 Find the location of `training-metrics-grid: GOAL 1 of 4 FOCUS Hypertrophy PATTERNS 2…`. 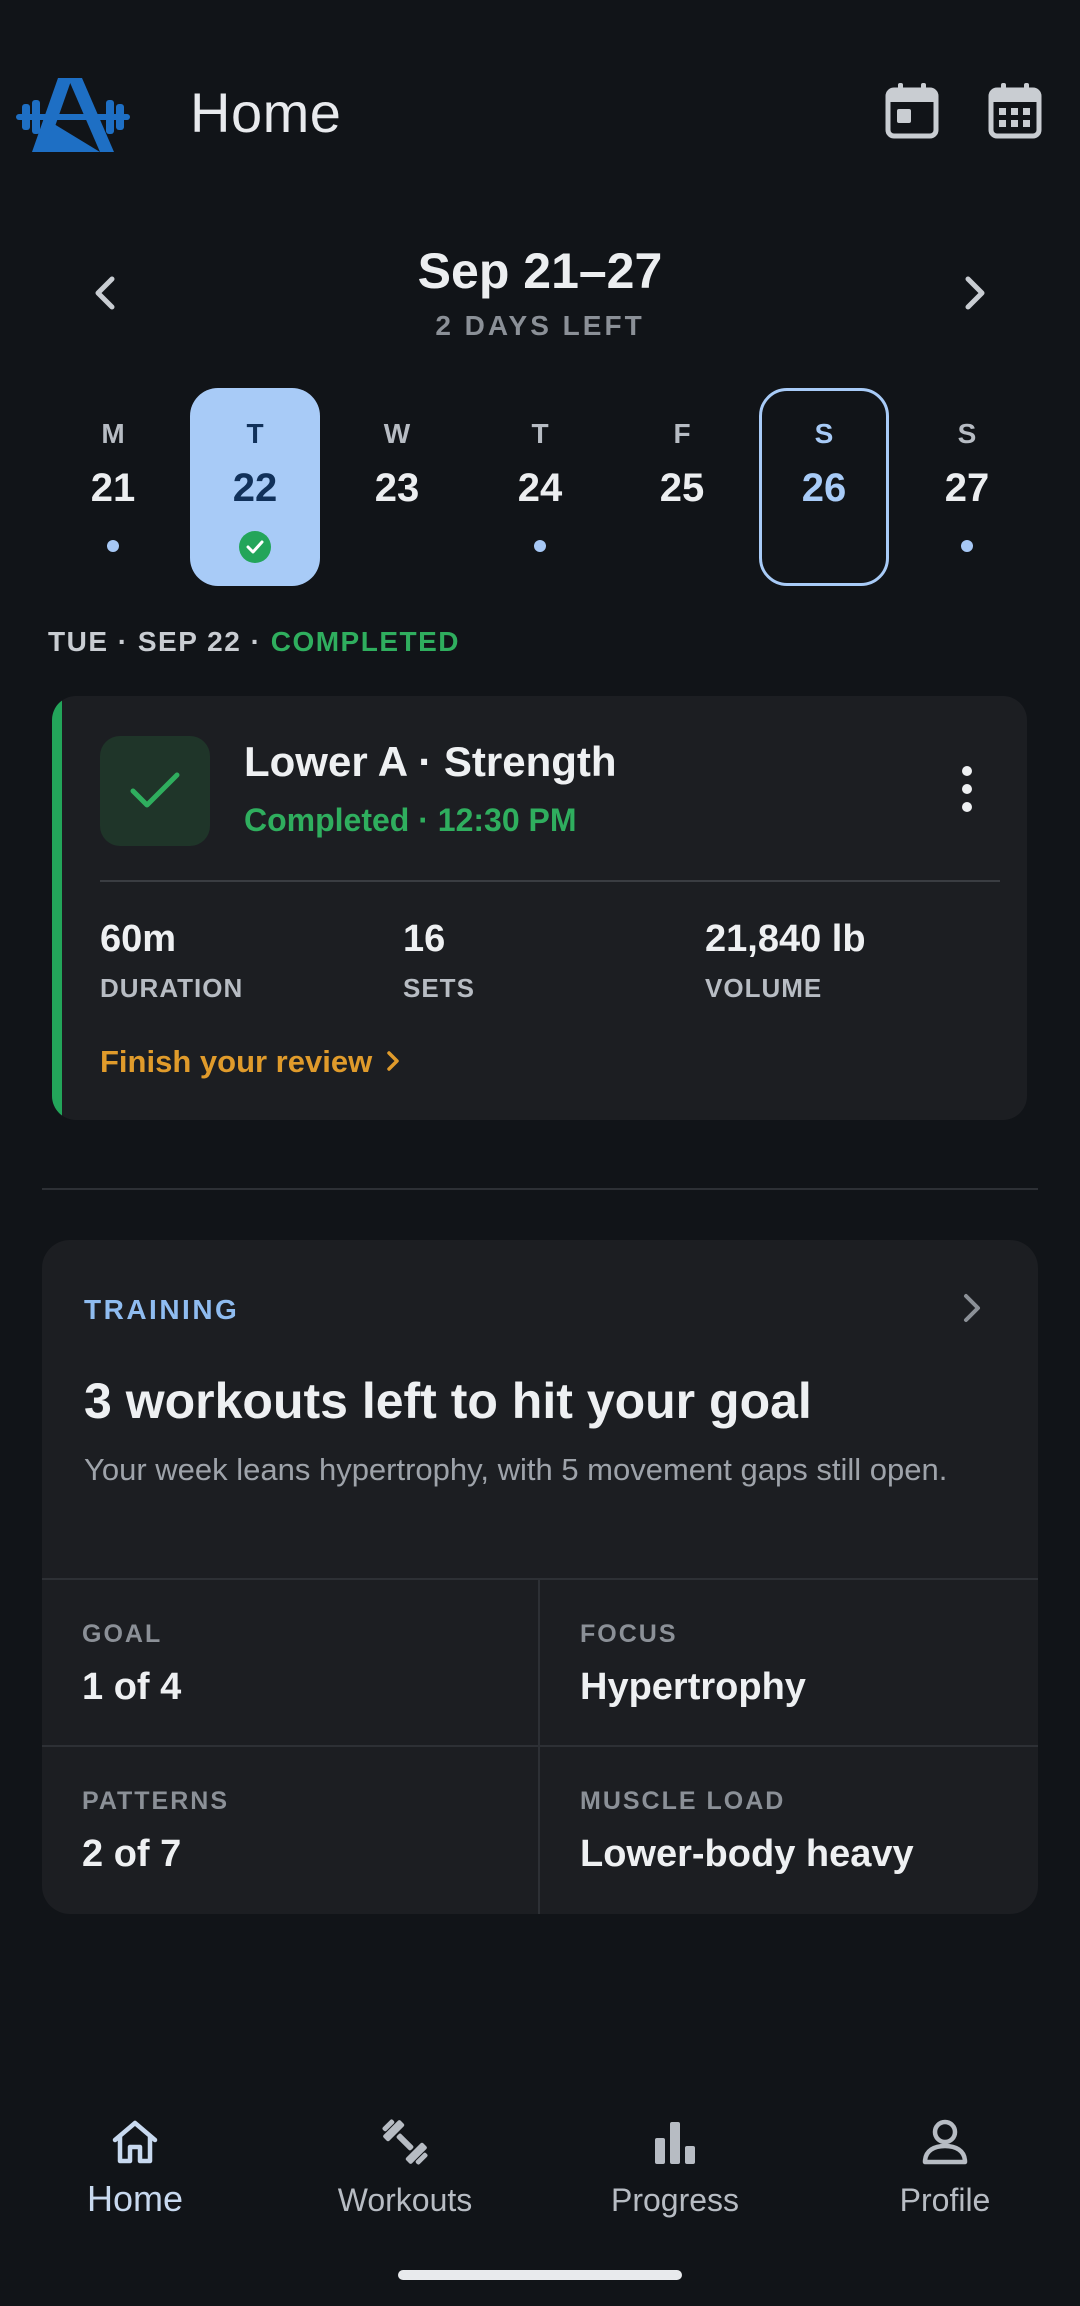

training-metrics-grid: GOAL 1 of 4 FOCUS Hypertrophy PATTERNS 2… is located at coordinates (540, 1746).